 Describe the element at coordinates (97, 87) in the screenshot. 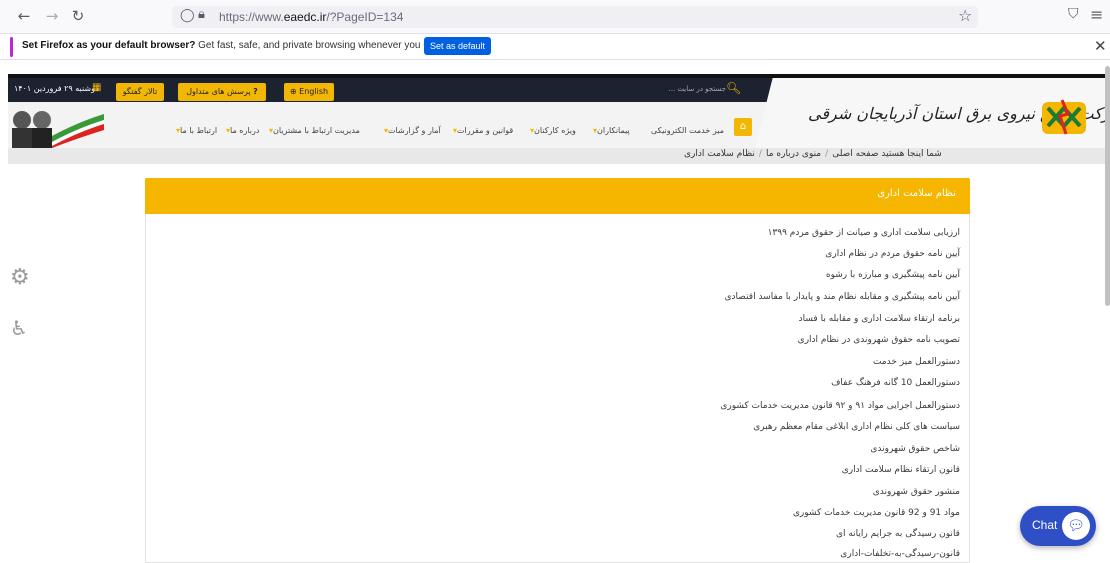

I see `calendar-icon: ▦` at that location.